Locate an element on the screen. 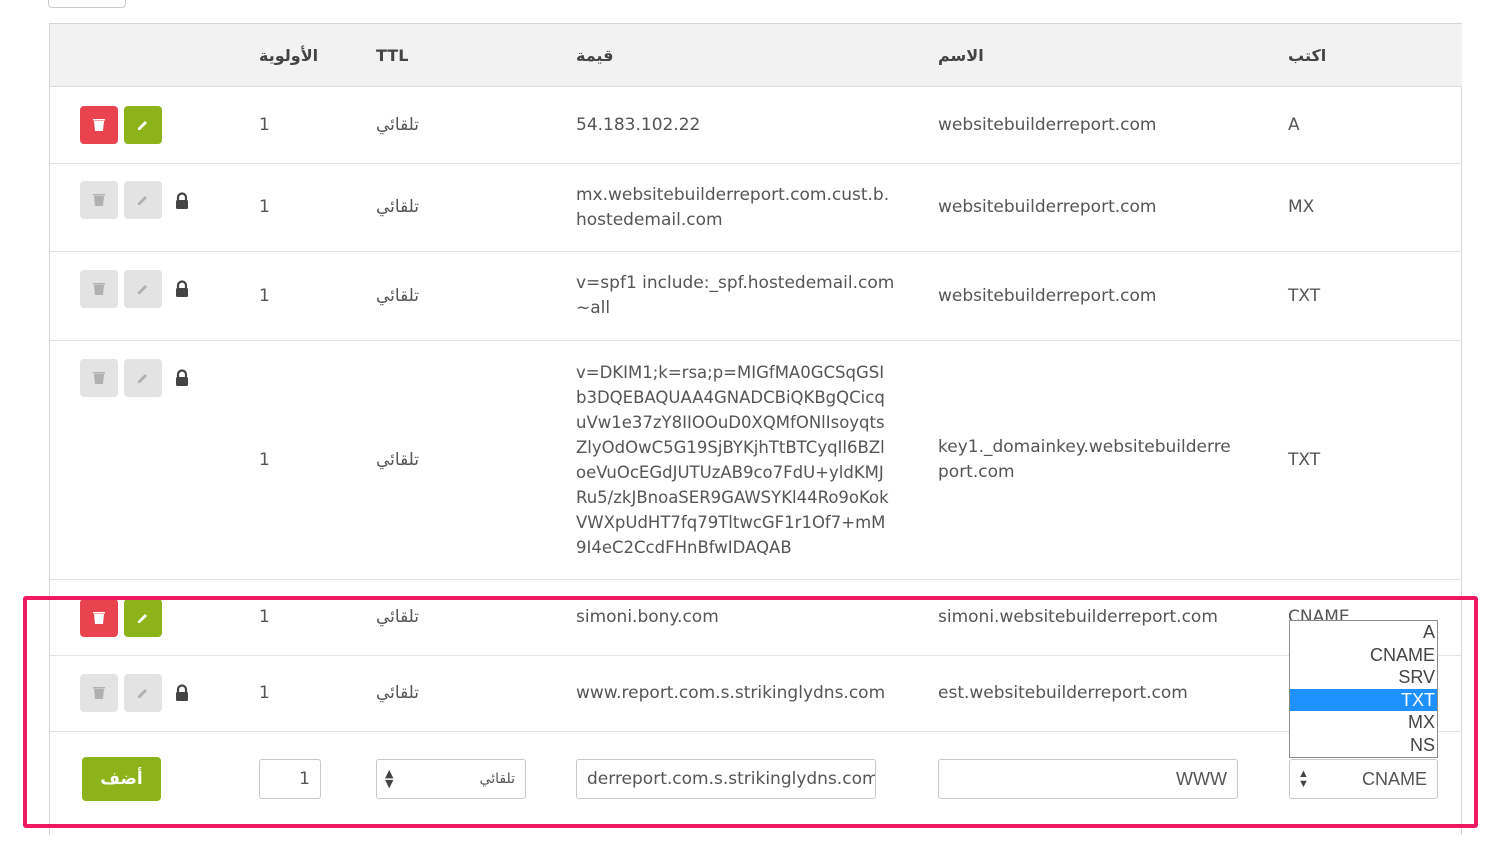 The image size is (1502, 848). header-ttl: TTL is located at coordinates (392, 55).